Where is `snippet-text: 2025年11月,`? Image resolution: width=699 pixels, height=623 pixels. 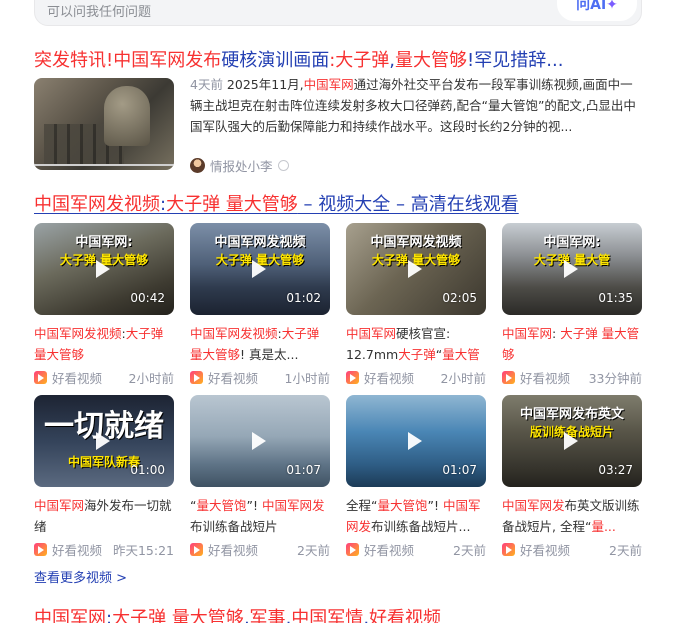
snippet-text: 2025年11月, is located at coordinates (263, 84).